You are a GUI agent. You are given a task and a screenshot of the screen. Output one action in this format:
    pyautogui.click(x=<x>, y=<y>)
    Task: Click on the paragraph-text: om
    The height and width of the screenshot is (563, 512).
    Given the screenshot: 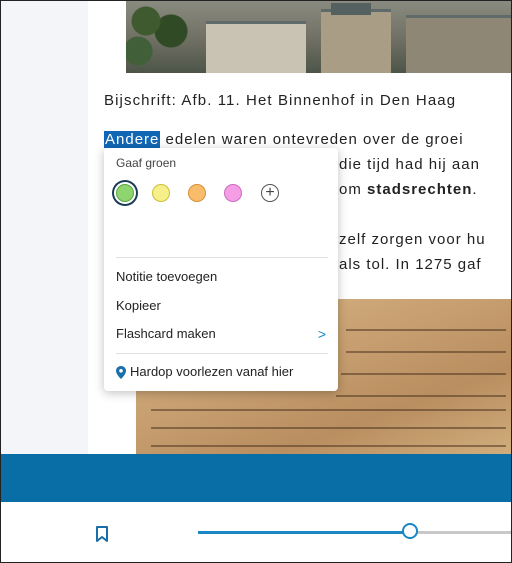 What is the action you would take?
    pyautogui.click(x=353, y=189)
    